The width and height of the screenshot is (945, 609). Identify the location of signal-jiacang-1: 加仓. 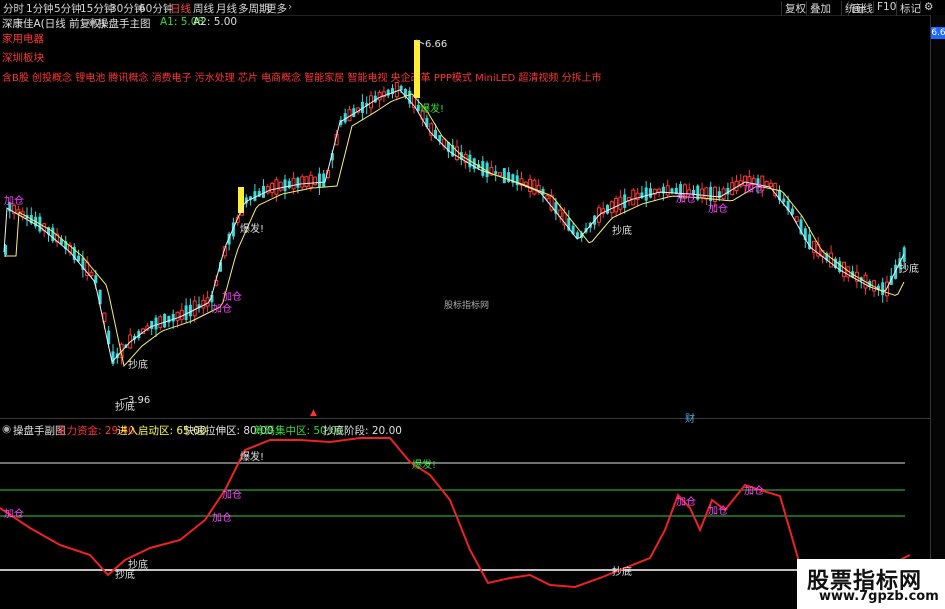
(14, 201).